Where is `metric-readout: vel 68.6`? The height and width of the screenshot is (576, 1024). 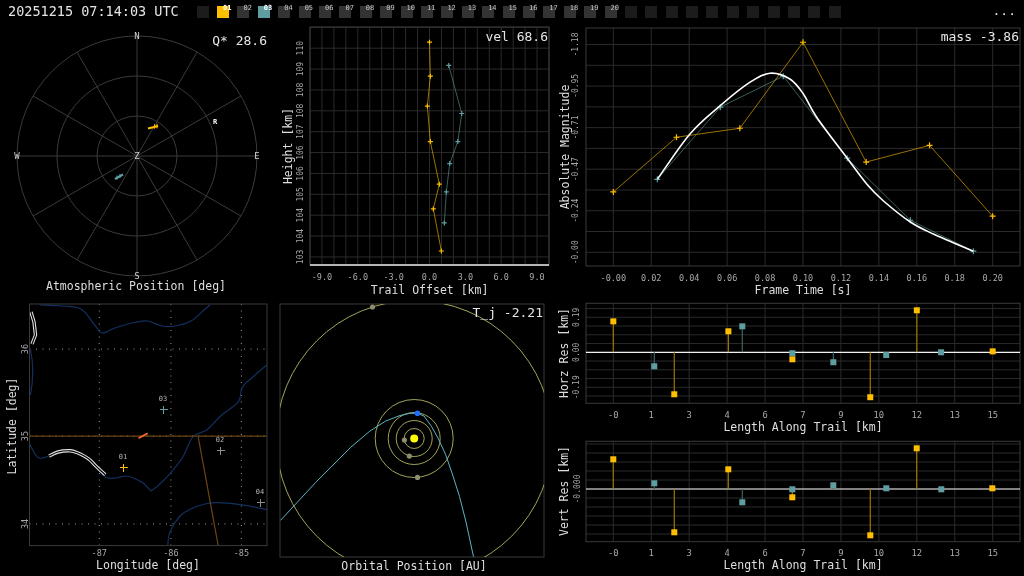 metric-readout: vel 68.6 is located at coordinates (516, 36).